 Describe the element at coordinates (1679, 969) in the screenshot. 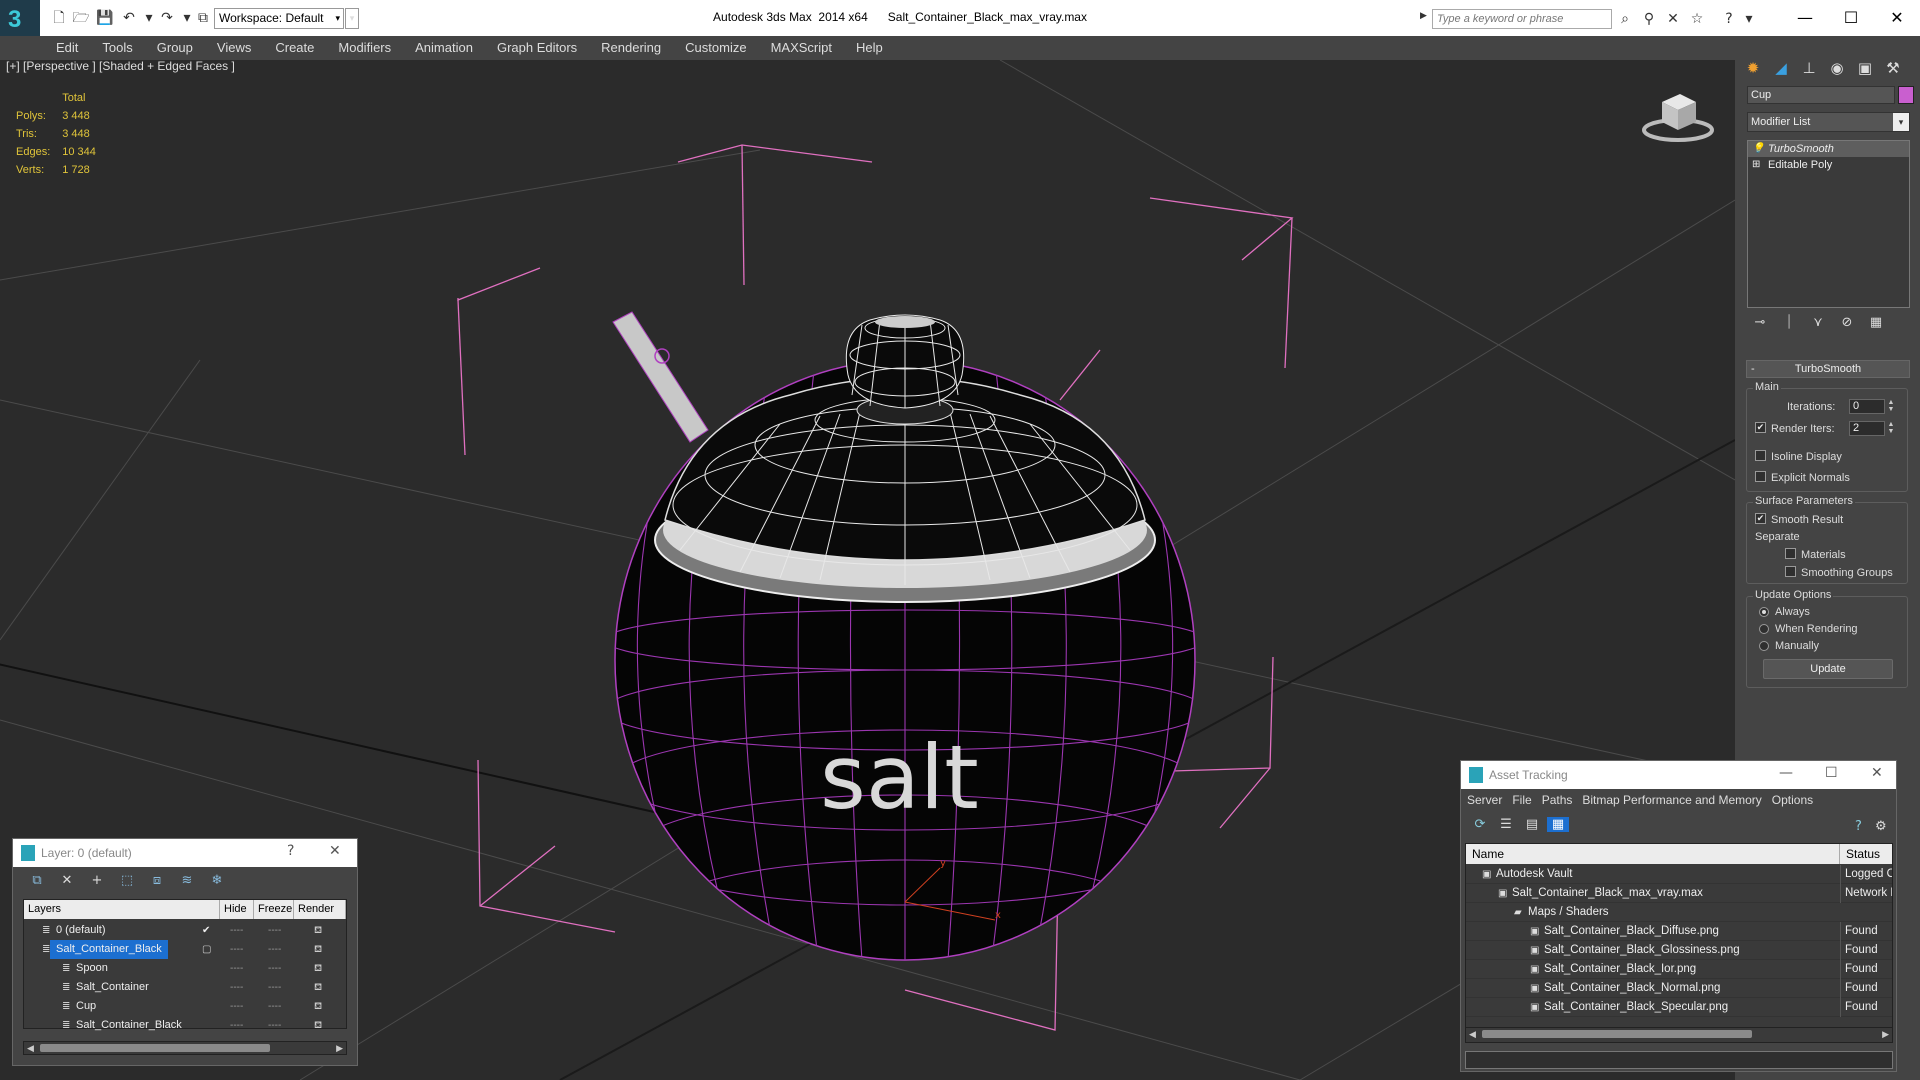

I see `asset-row: ▣ Salt_Container_Black_Ior.png Found` at that location.